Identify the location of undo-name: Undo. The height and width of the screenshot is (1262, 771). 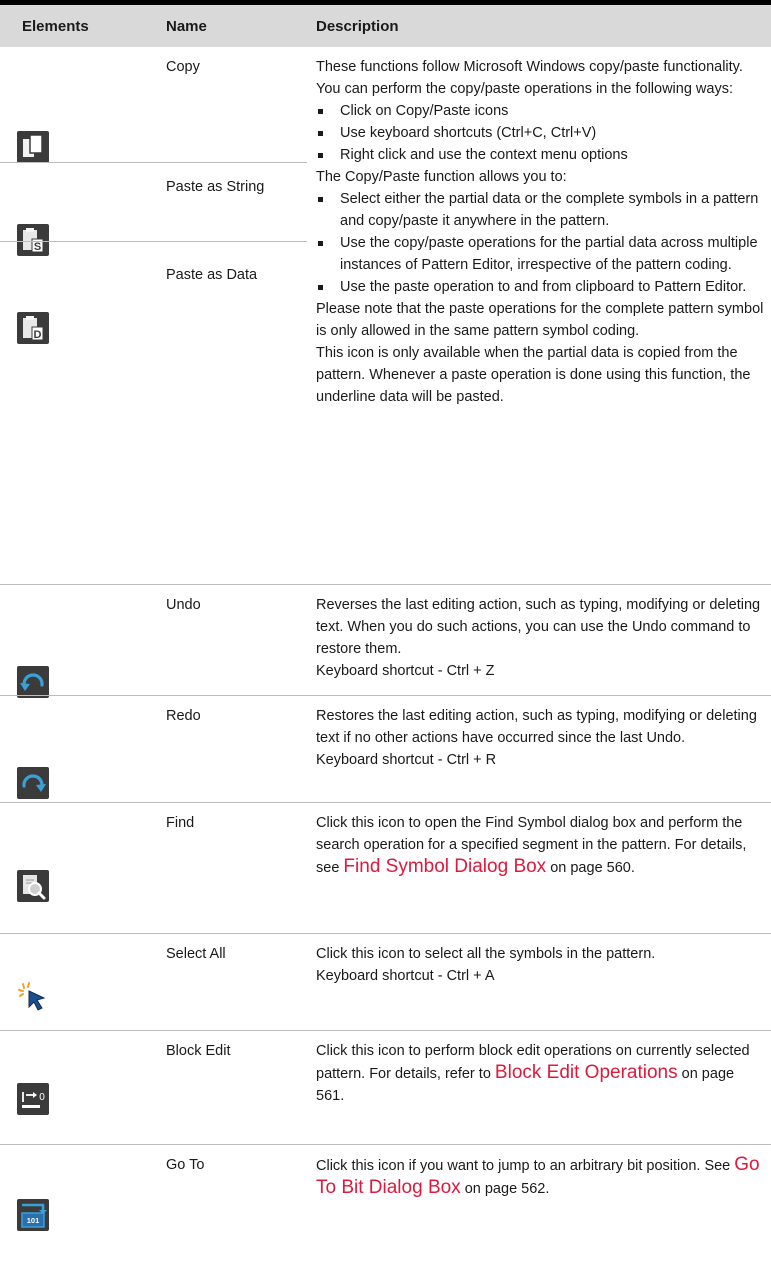
(183, 605).